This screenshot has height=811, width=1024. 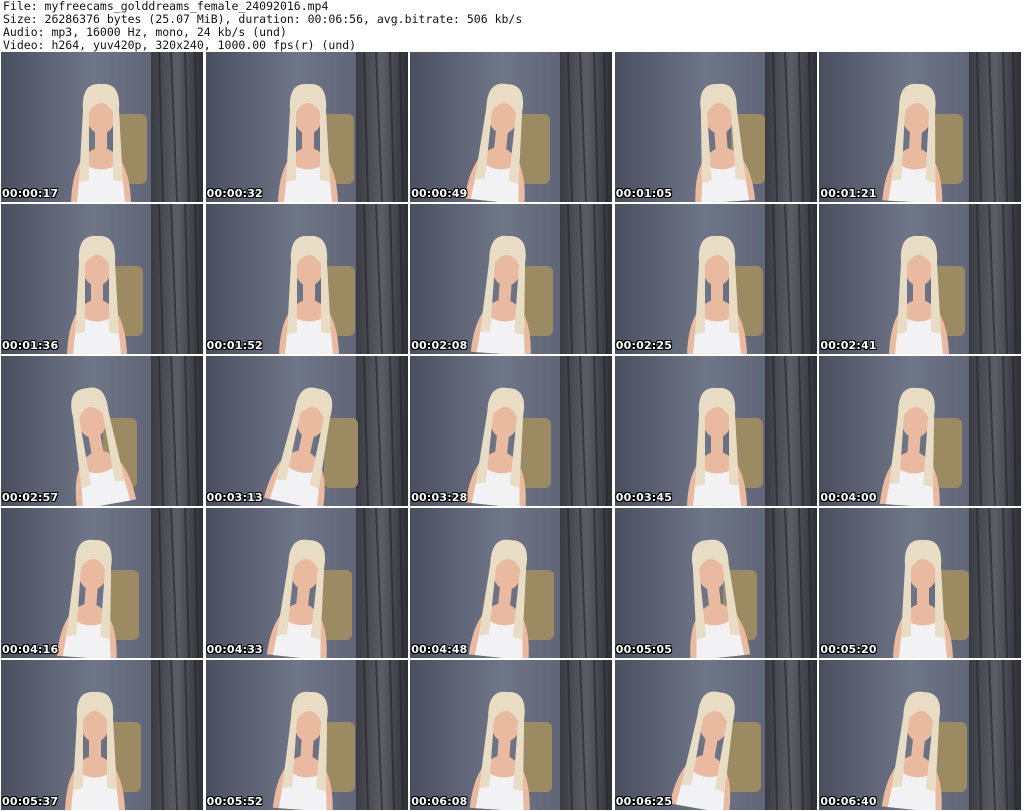 I want to click on video-thumbnail: 00:02:57, so click(x=102, y=431).